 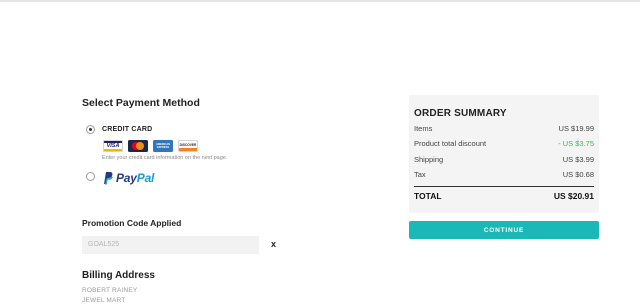 What do you see at coordinates (138, 146) in the screenshot?
I see `mastercard-icon` at bounding box center [138, 146].